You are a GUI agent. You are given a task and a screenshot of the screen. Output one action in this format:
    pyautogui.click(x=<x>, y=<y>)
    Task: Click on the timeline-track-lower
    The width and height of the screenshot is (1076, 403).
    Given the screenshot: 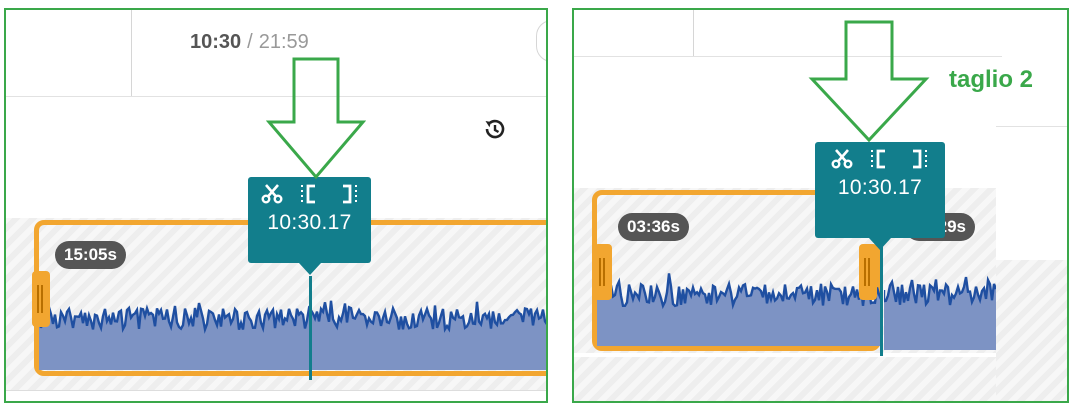 What is the action you would take?
    pyautogui.click(x=1032, y=331)
    